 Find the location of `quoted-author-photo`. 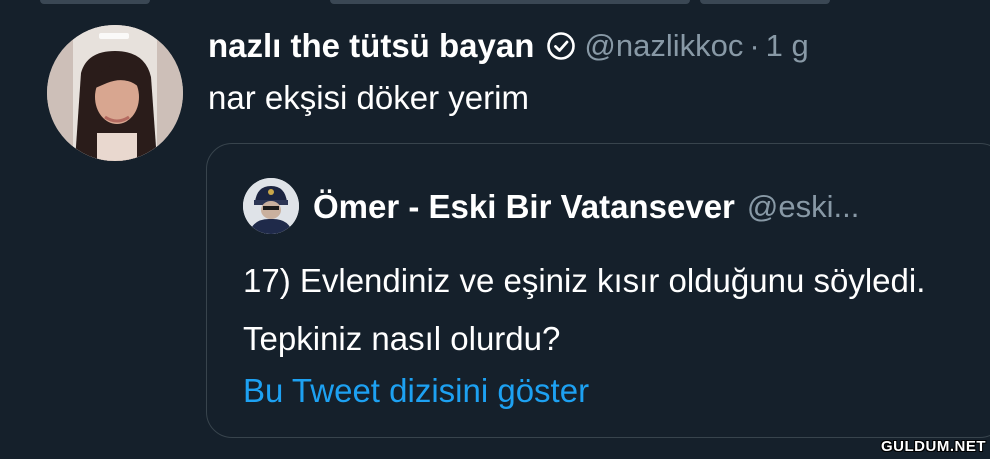

quoted-author-photo is located at coordinates (271, 206).